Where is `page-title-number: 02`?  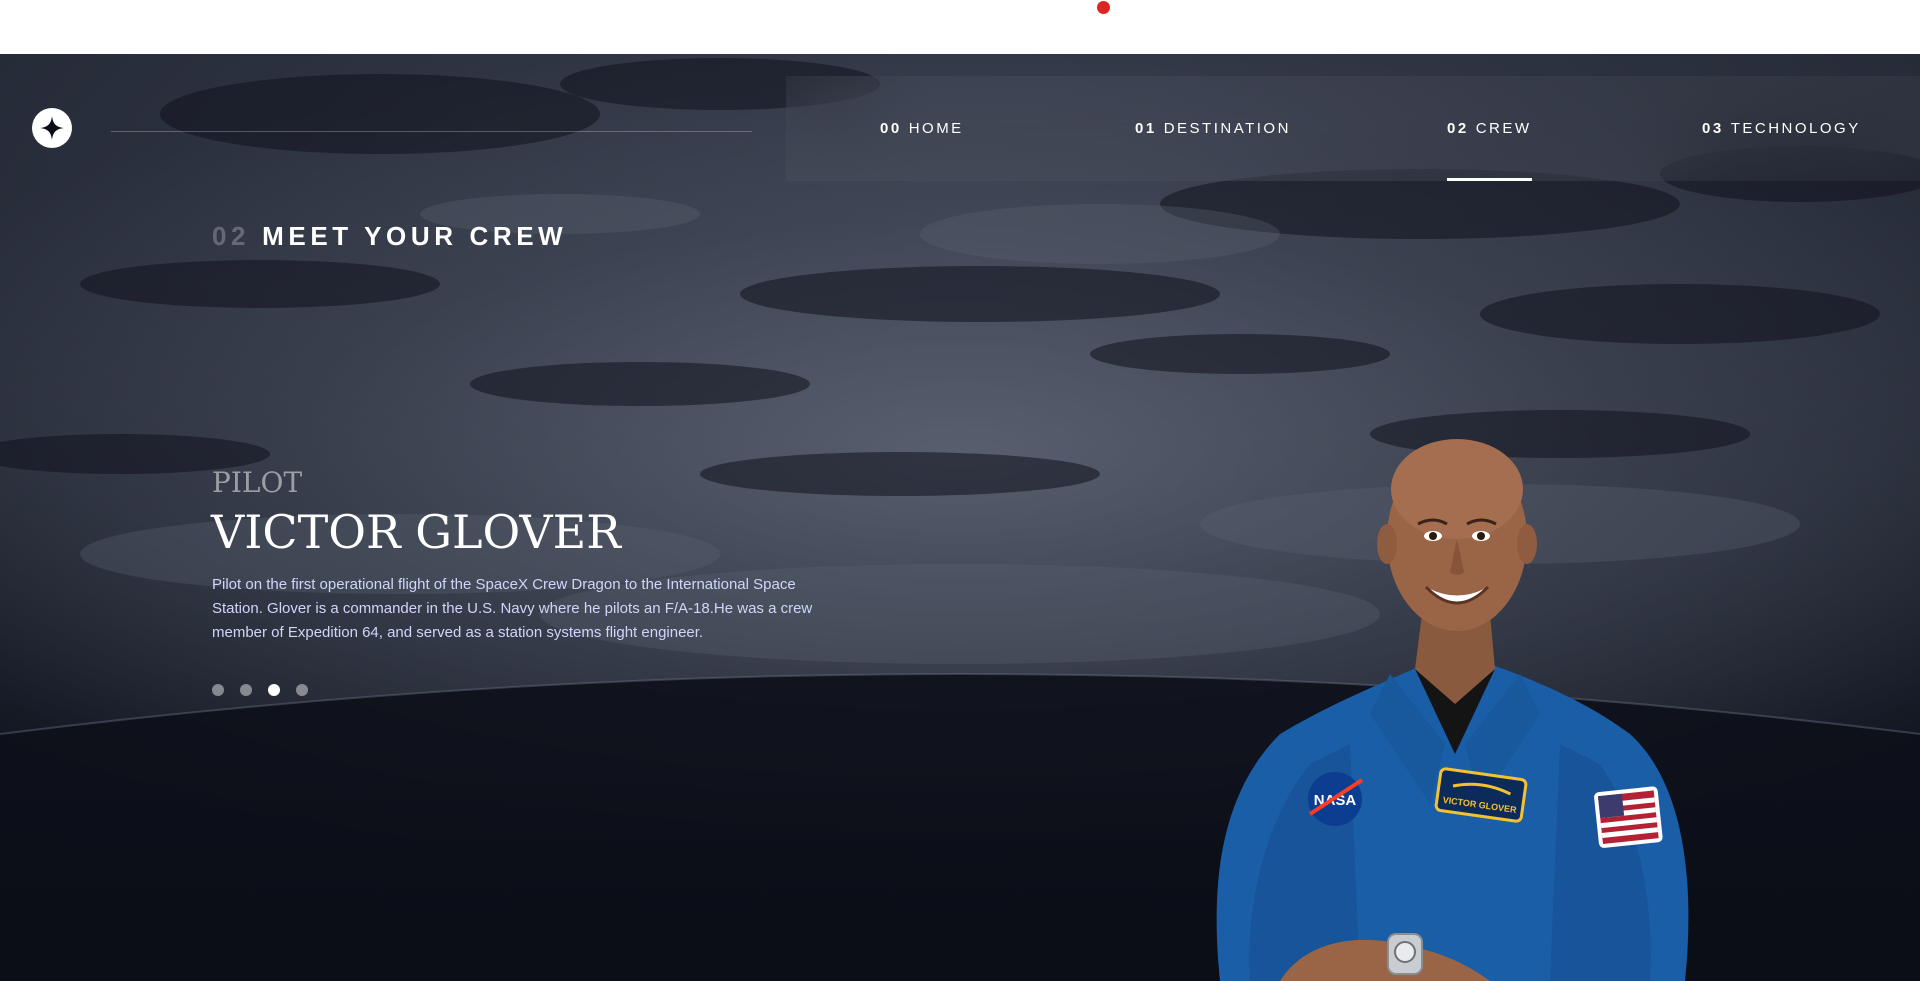 page-title-number: 02 is located at coordinates (231, 236).